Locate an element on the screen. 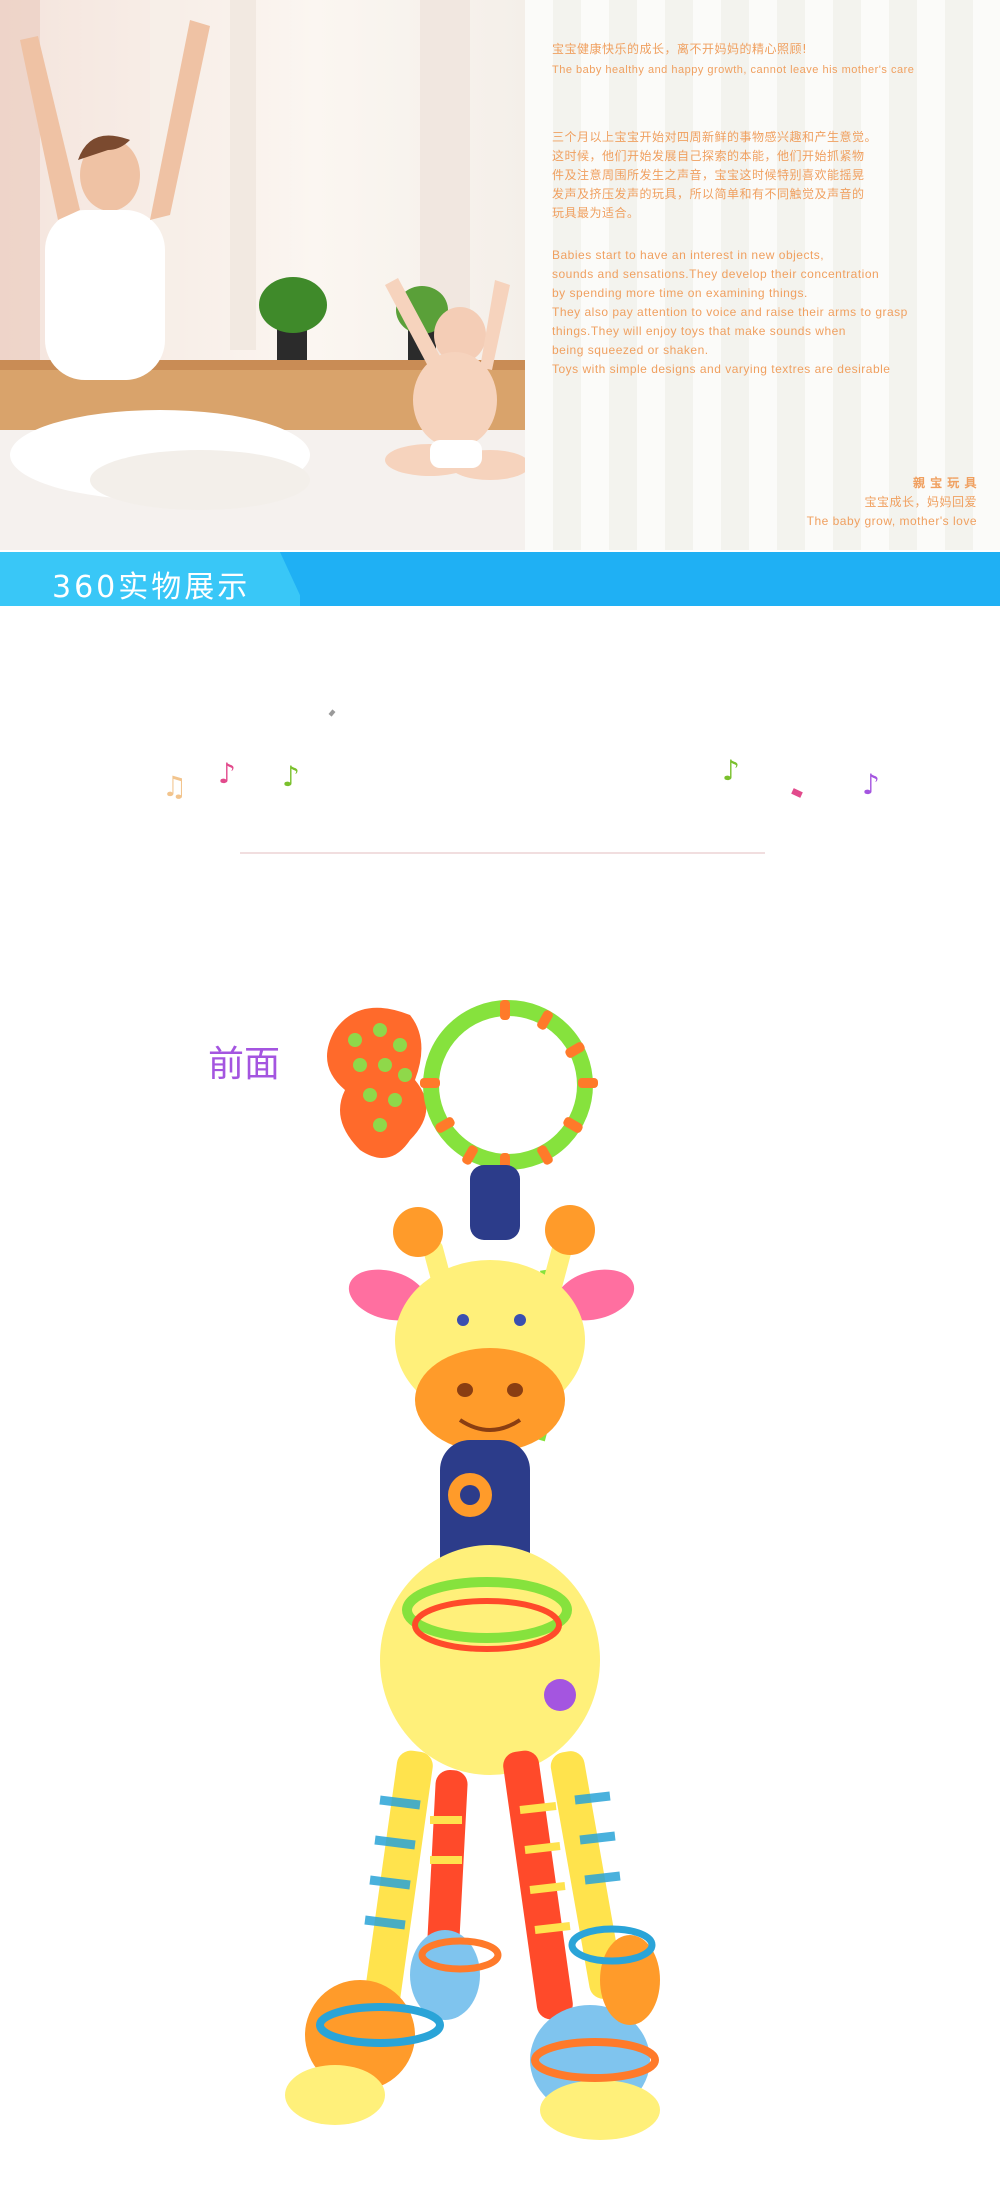 The image size is (1000, 2201). music-notes-decoration: ♫ ♪ ♪ ♪ ♪ is located at coordinates (500, 780).